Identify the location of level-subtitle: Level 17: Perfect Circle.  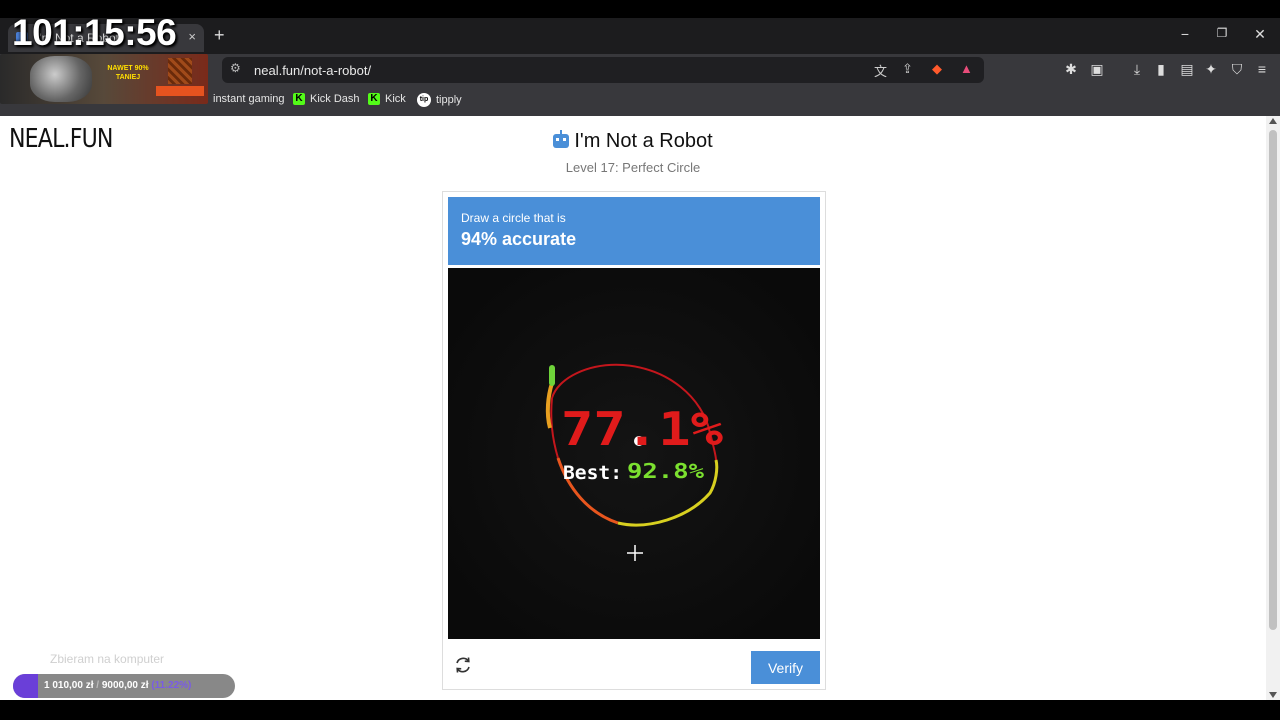
(633, 167).